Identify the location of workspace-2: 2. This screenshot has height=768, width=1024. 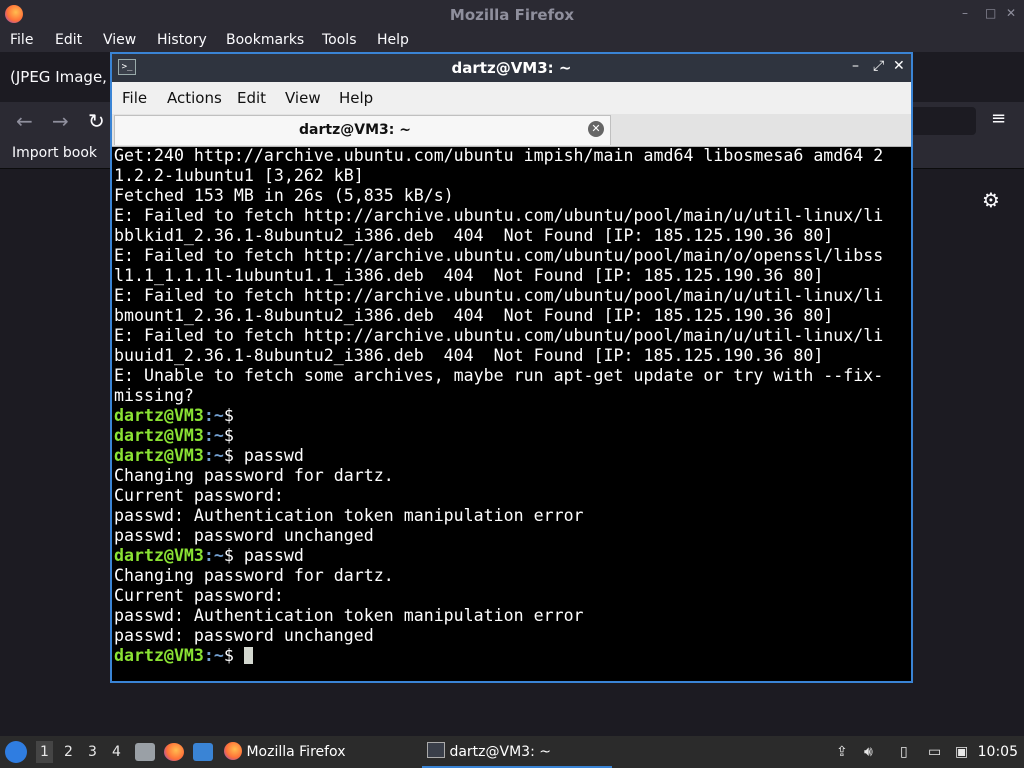
(68, 752).